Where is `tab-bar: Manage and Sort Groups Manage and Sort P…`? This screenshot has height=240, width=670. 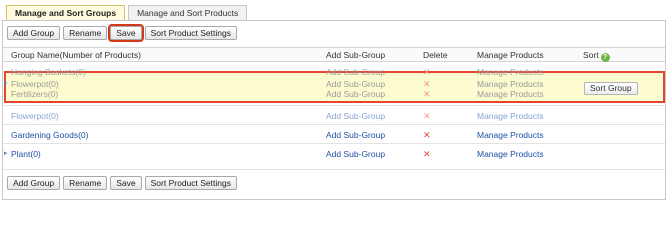
tab-bar: Manage and Sort Groups Manage and Sort P… is located at coordinates (128, 13).